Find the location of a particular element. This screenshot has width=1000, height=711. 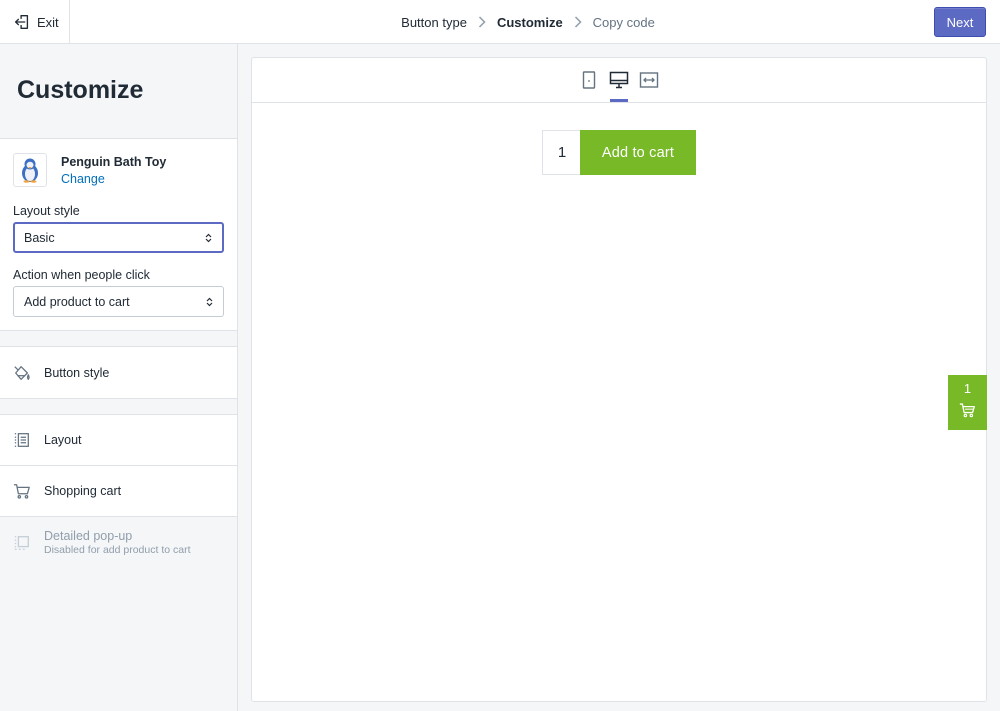

sidebar-item-layout: Layout is located at coordinates (118, 440).